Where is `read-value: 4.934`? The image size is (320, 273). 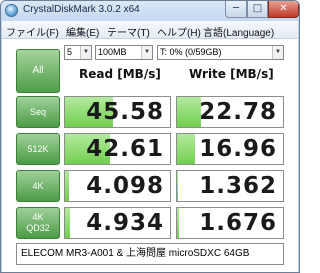 read-value: 4.934 is located at coordinates (125, 223).